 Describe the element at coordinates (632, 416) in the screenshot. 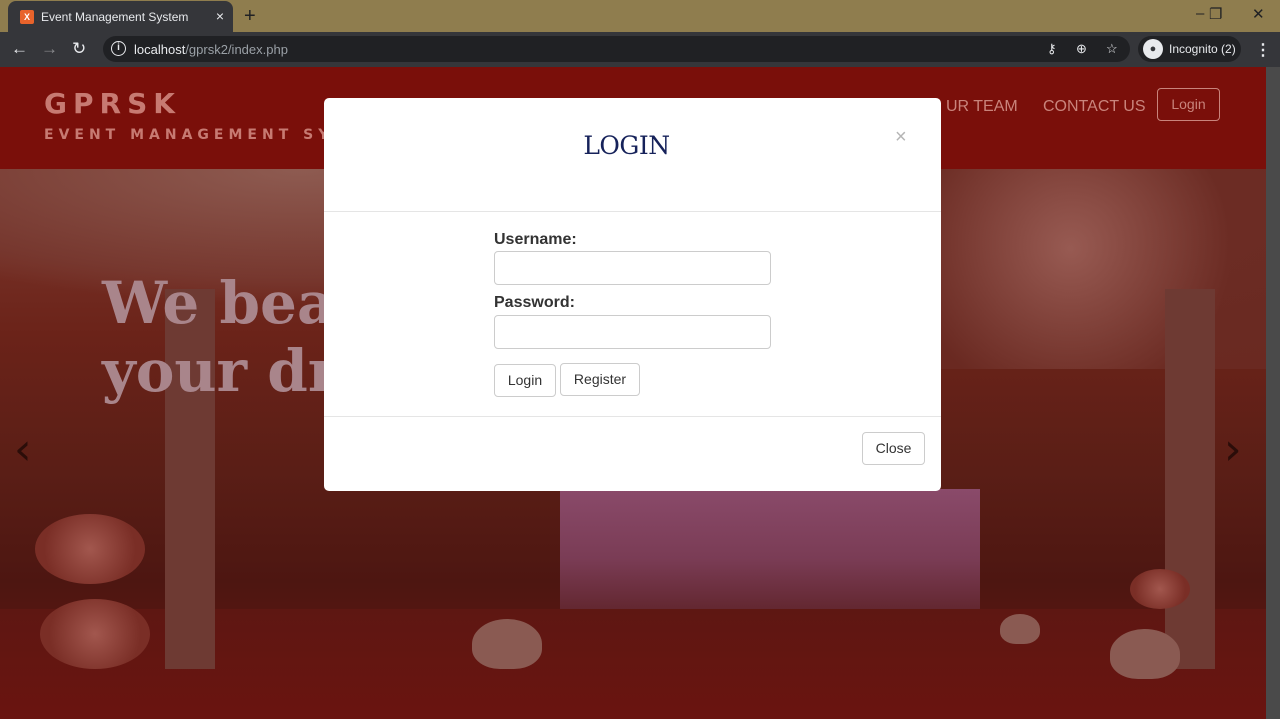

I see `modal-footer-divider` at that location.